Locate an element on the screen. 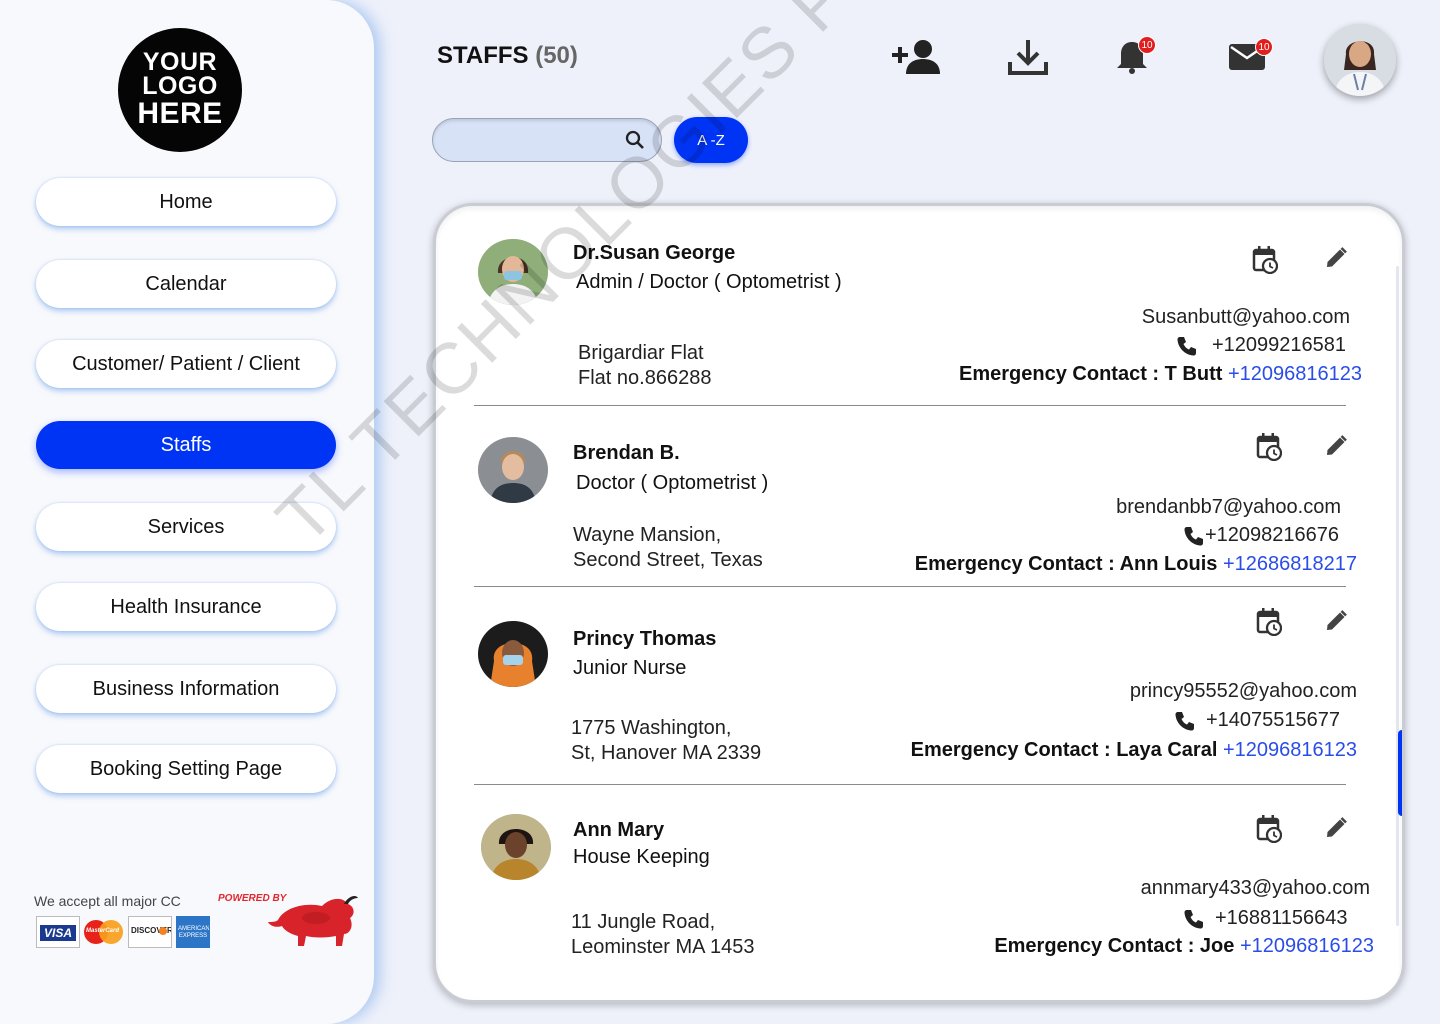  sidebar-item-label: Services is located at coordinates (186, 526).